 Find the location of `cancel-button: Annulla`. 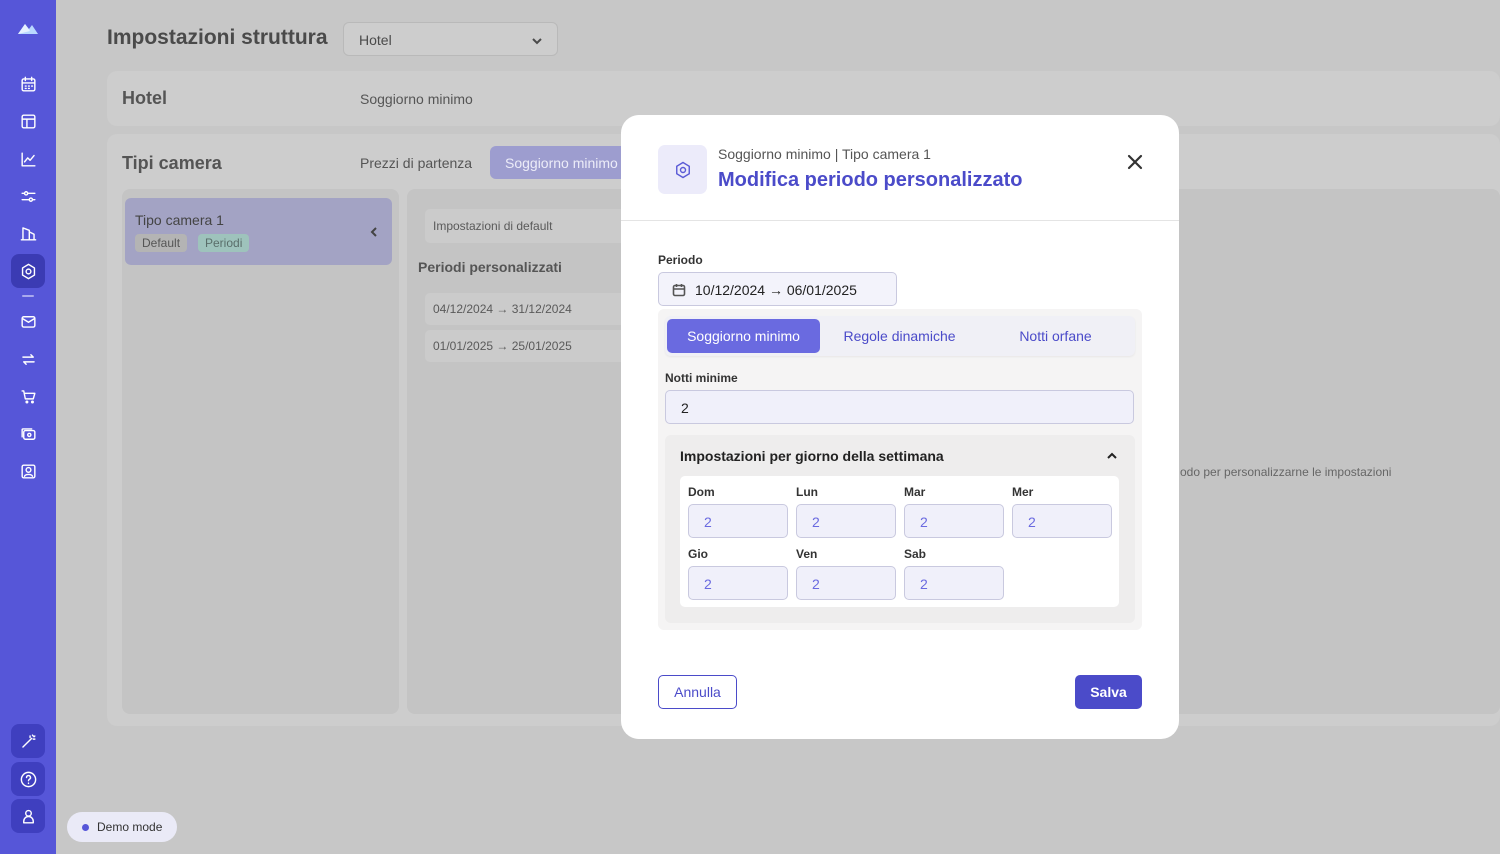

cancel-button: Annulla is located at coordinates (697, 692).